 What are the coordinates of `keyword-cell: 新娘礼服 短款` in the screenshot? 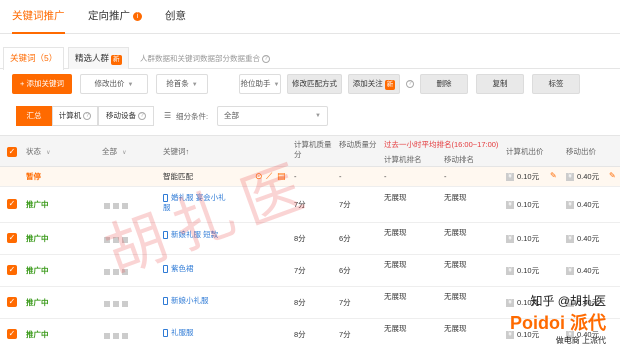 It's located at (190, 235).